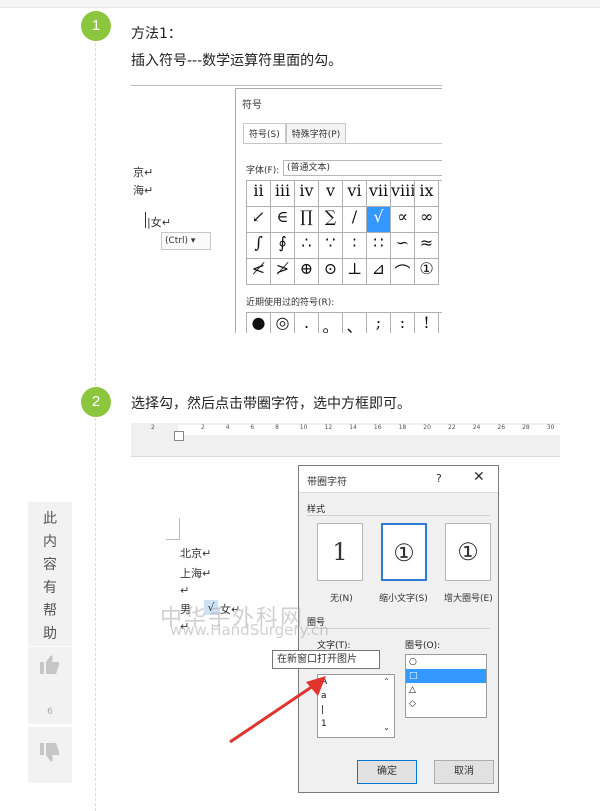 This screenshot has width=600, height=811. I want to click on symbol-cell: ≈, so click(427, 246).